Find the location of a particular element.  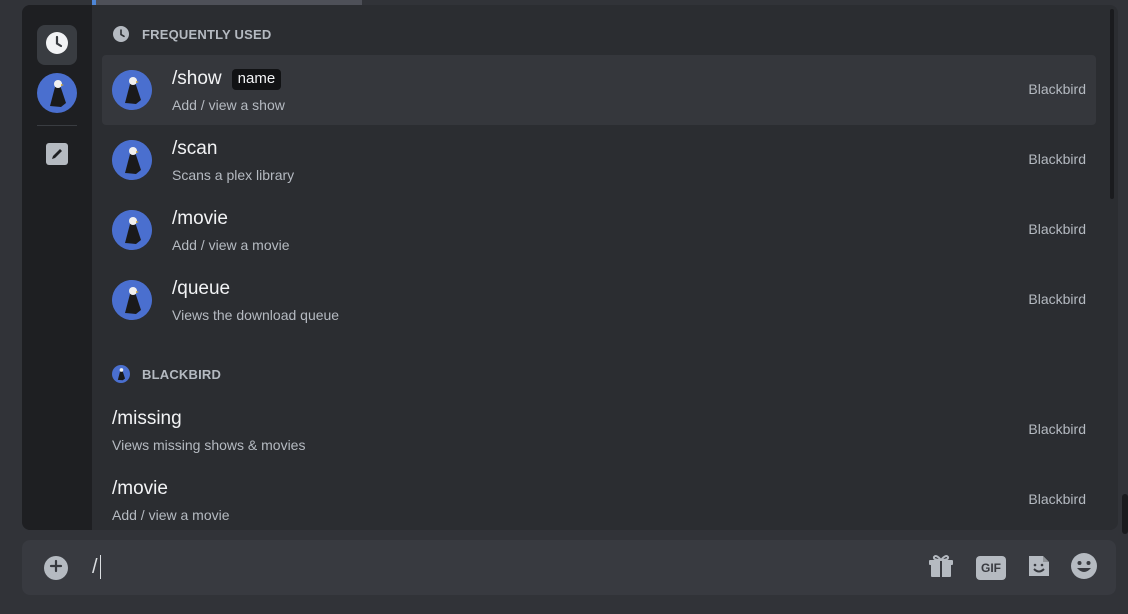

command-description: Scans a plex library is located at coordinates (233, 175).